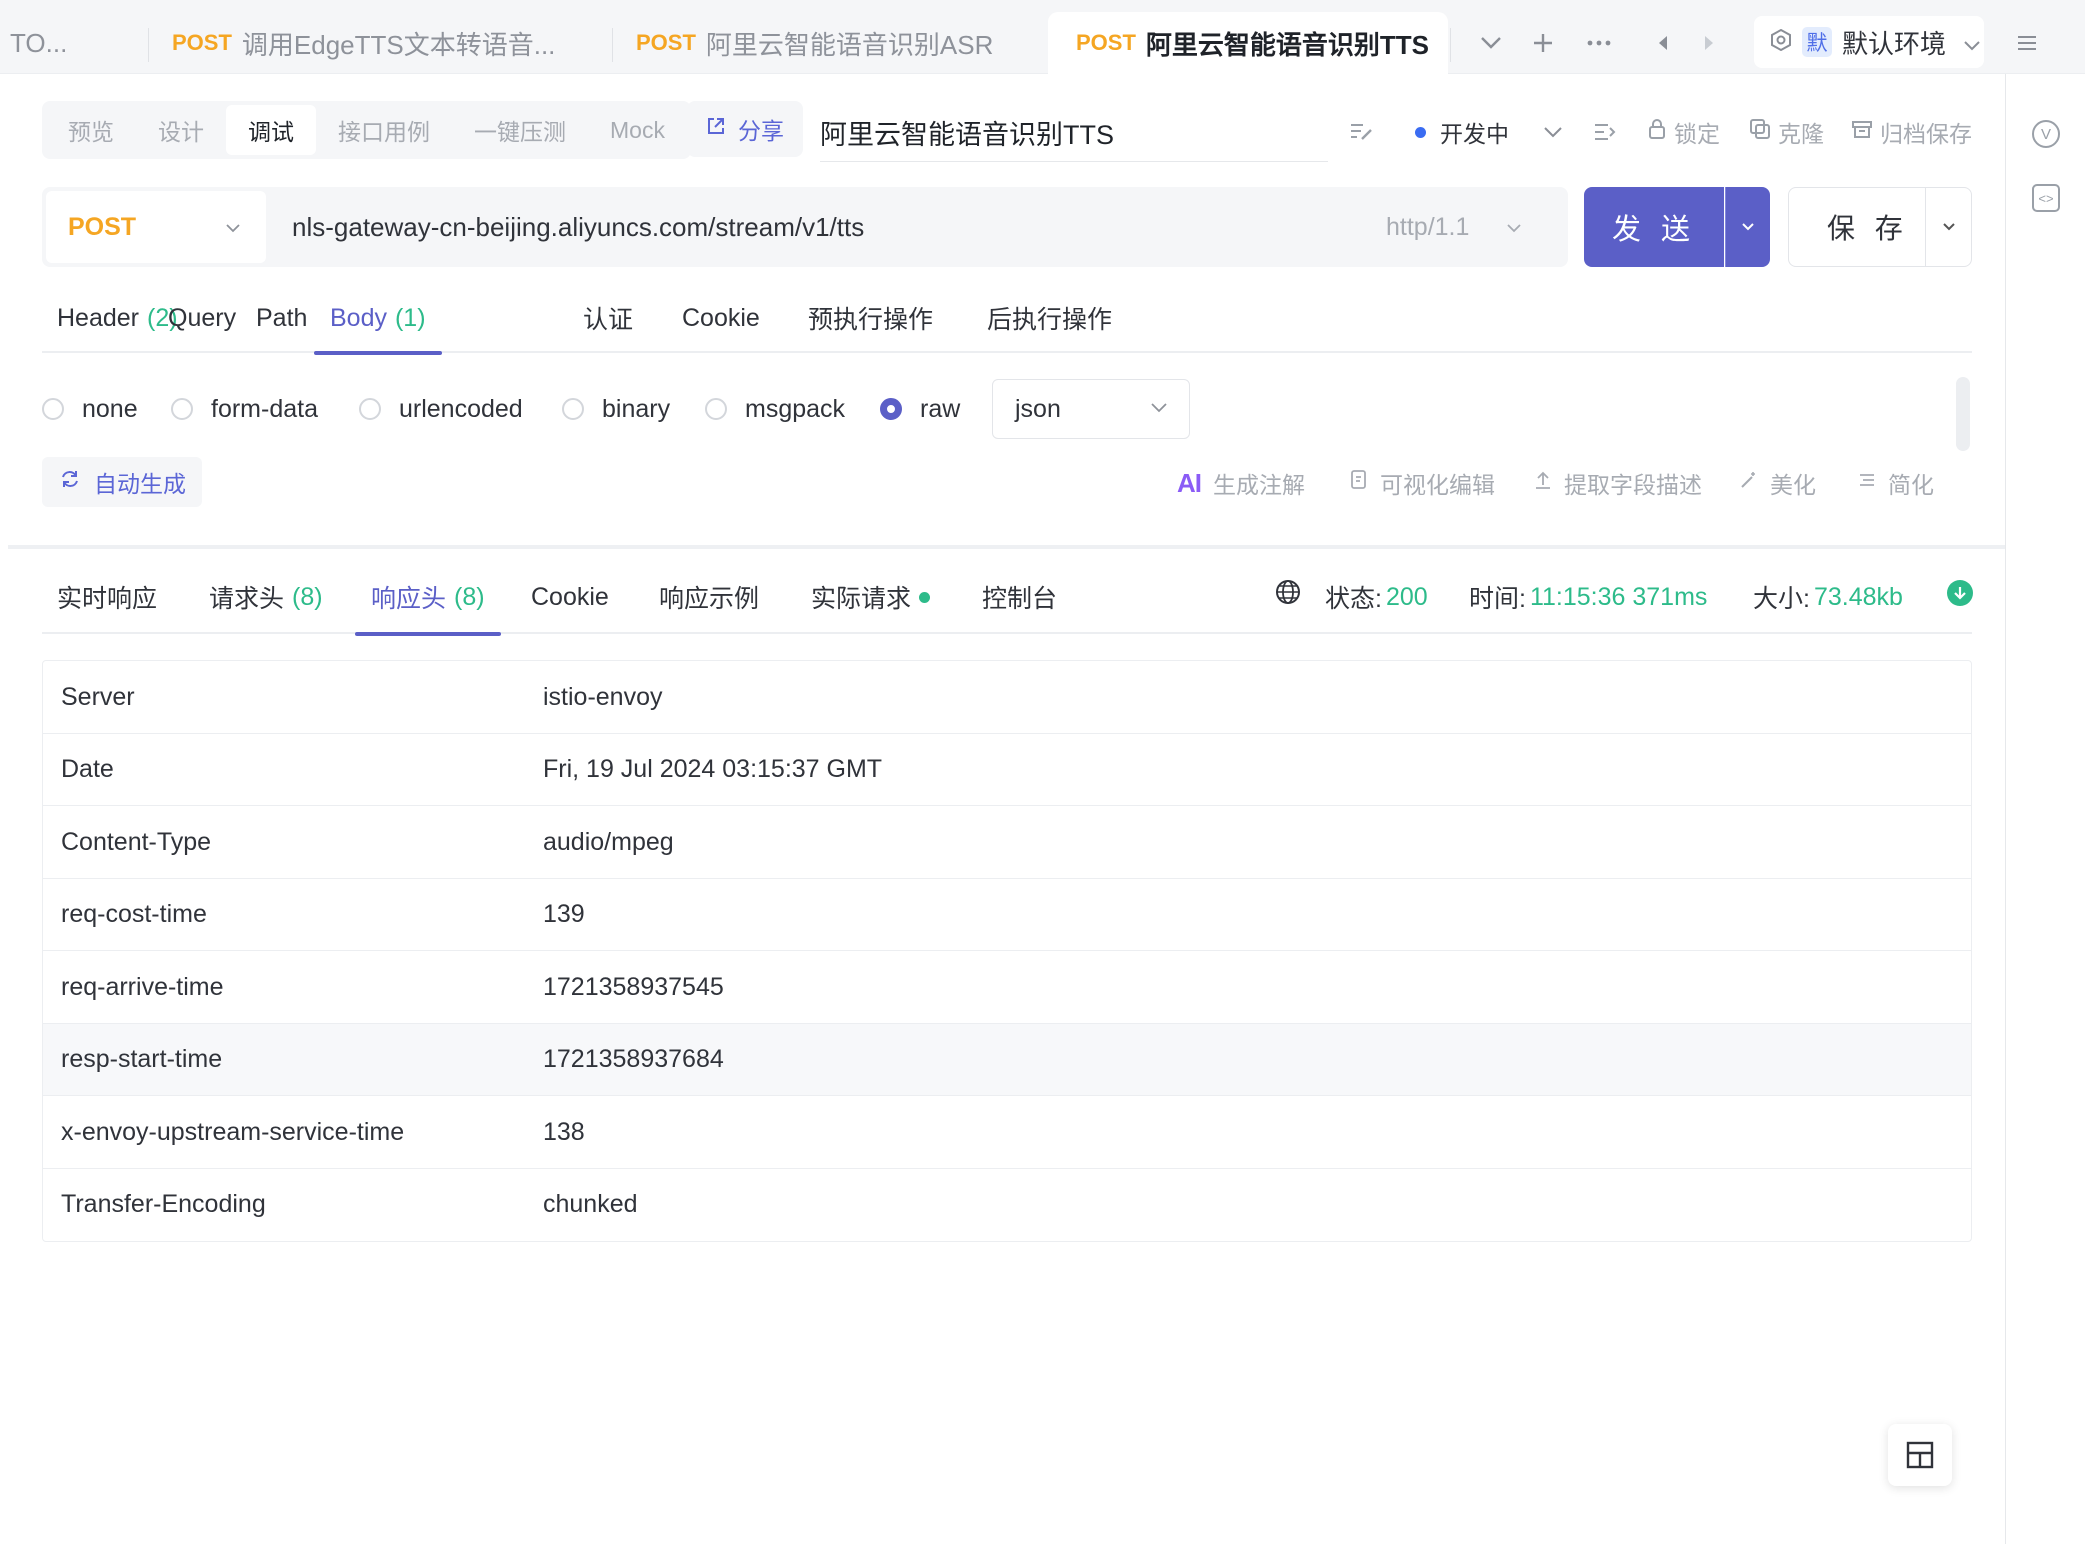 The height and width of the screenshot is (1544, 2085). Describe the element at coordinates (1288, 592) in the screenshot. I see `globe-icon` at that location.